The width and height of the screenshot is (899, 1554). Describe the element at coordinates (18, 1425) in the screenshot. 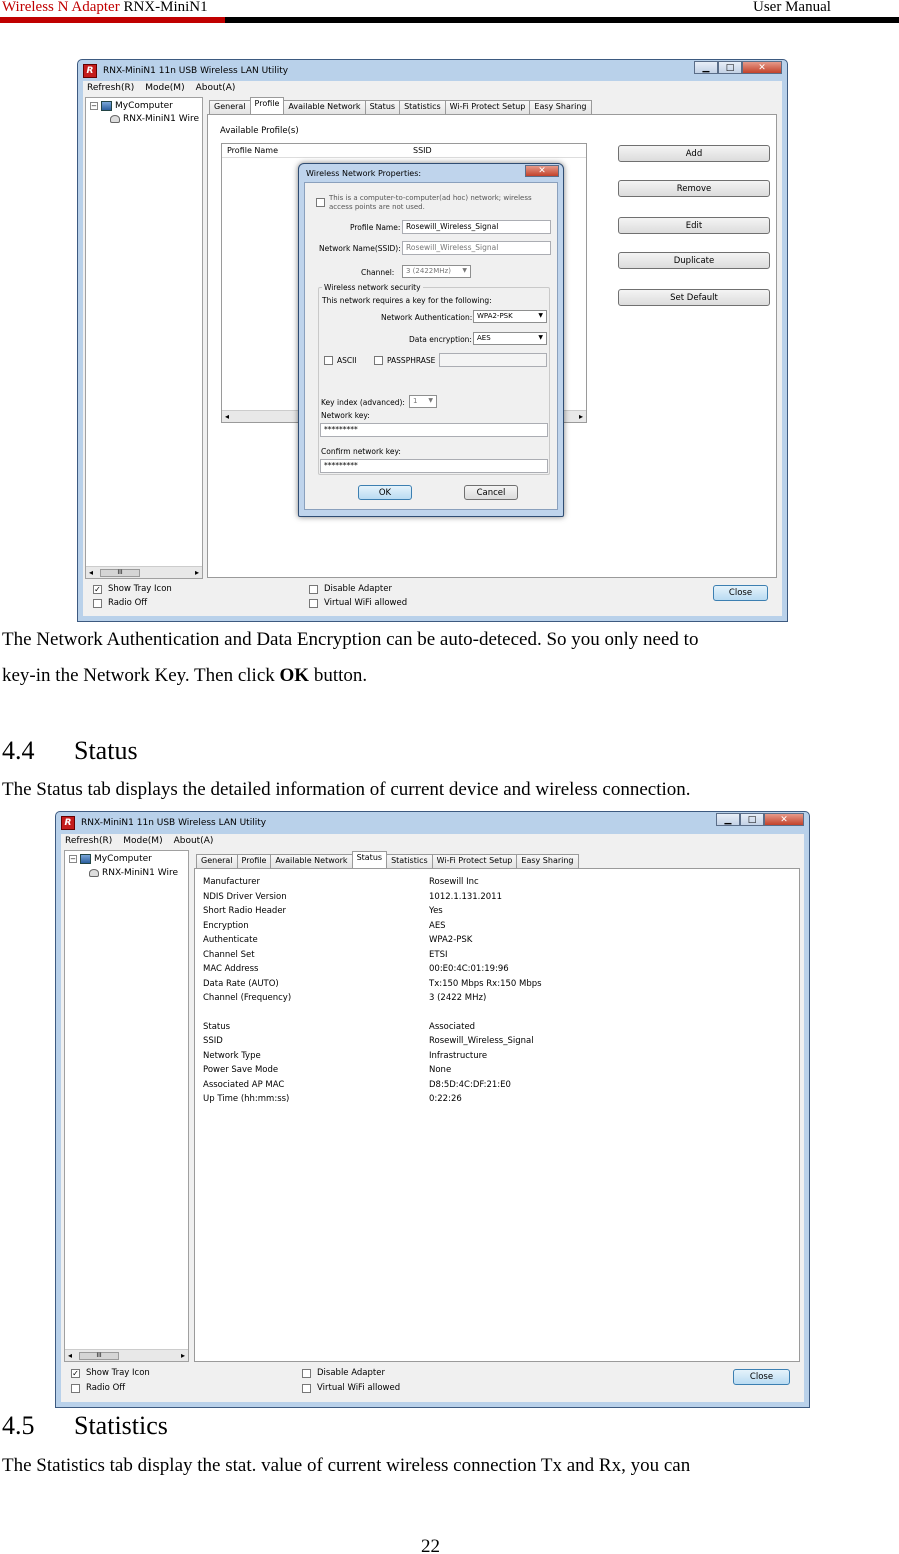

I see `section-number: 4.5` at that location.